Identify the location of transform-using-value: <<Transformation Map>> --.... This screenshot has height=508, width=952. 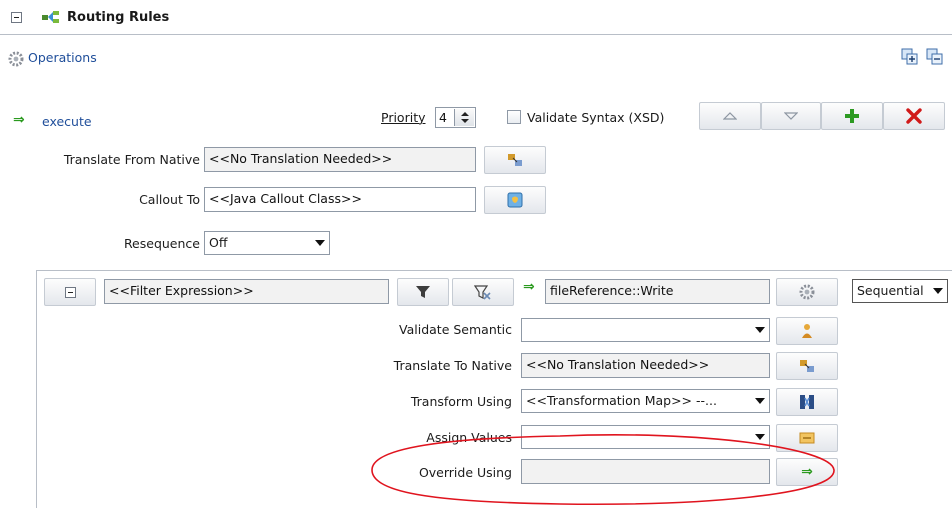
(621, 400).